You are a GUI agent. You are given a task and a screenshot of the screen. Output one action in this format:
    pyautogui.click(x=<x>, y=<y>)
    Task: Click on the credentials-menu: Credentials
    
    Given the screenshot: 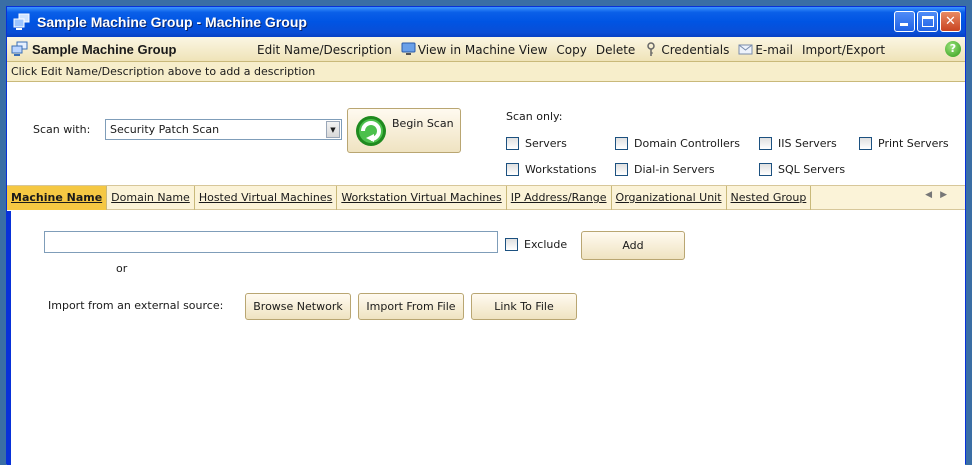 What is the action you would take?
    pyautogui.click(x=686, y=49)
    